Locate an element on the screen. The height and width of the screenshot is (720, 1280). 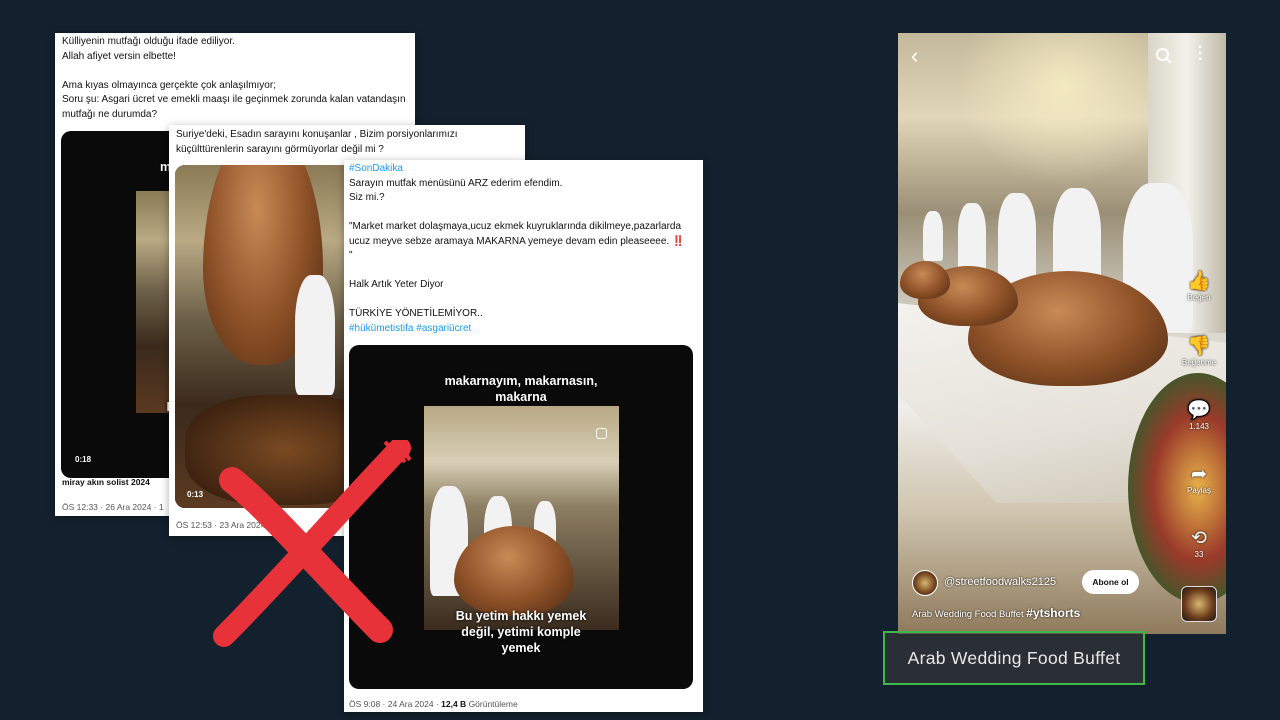
dislike-button: 👎 Beğenme is located at coordinates (1199, 351).